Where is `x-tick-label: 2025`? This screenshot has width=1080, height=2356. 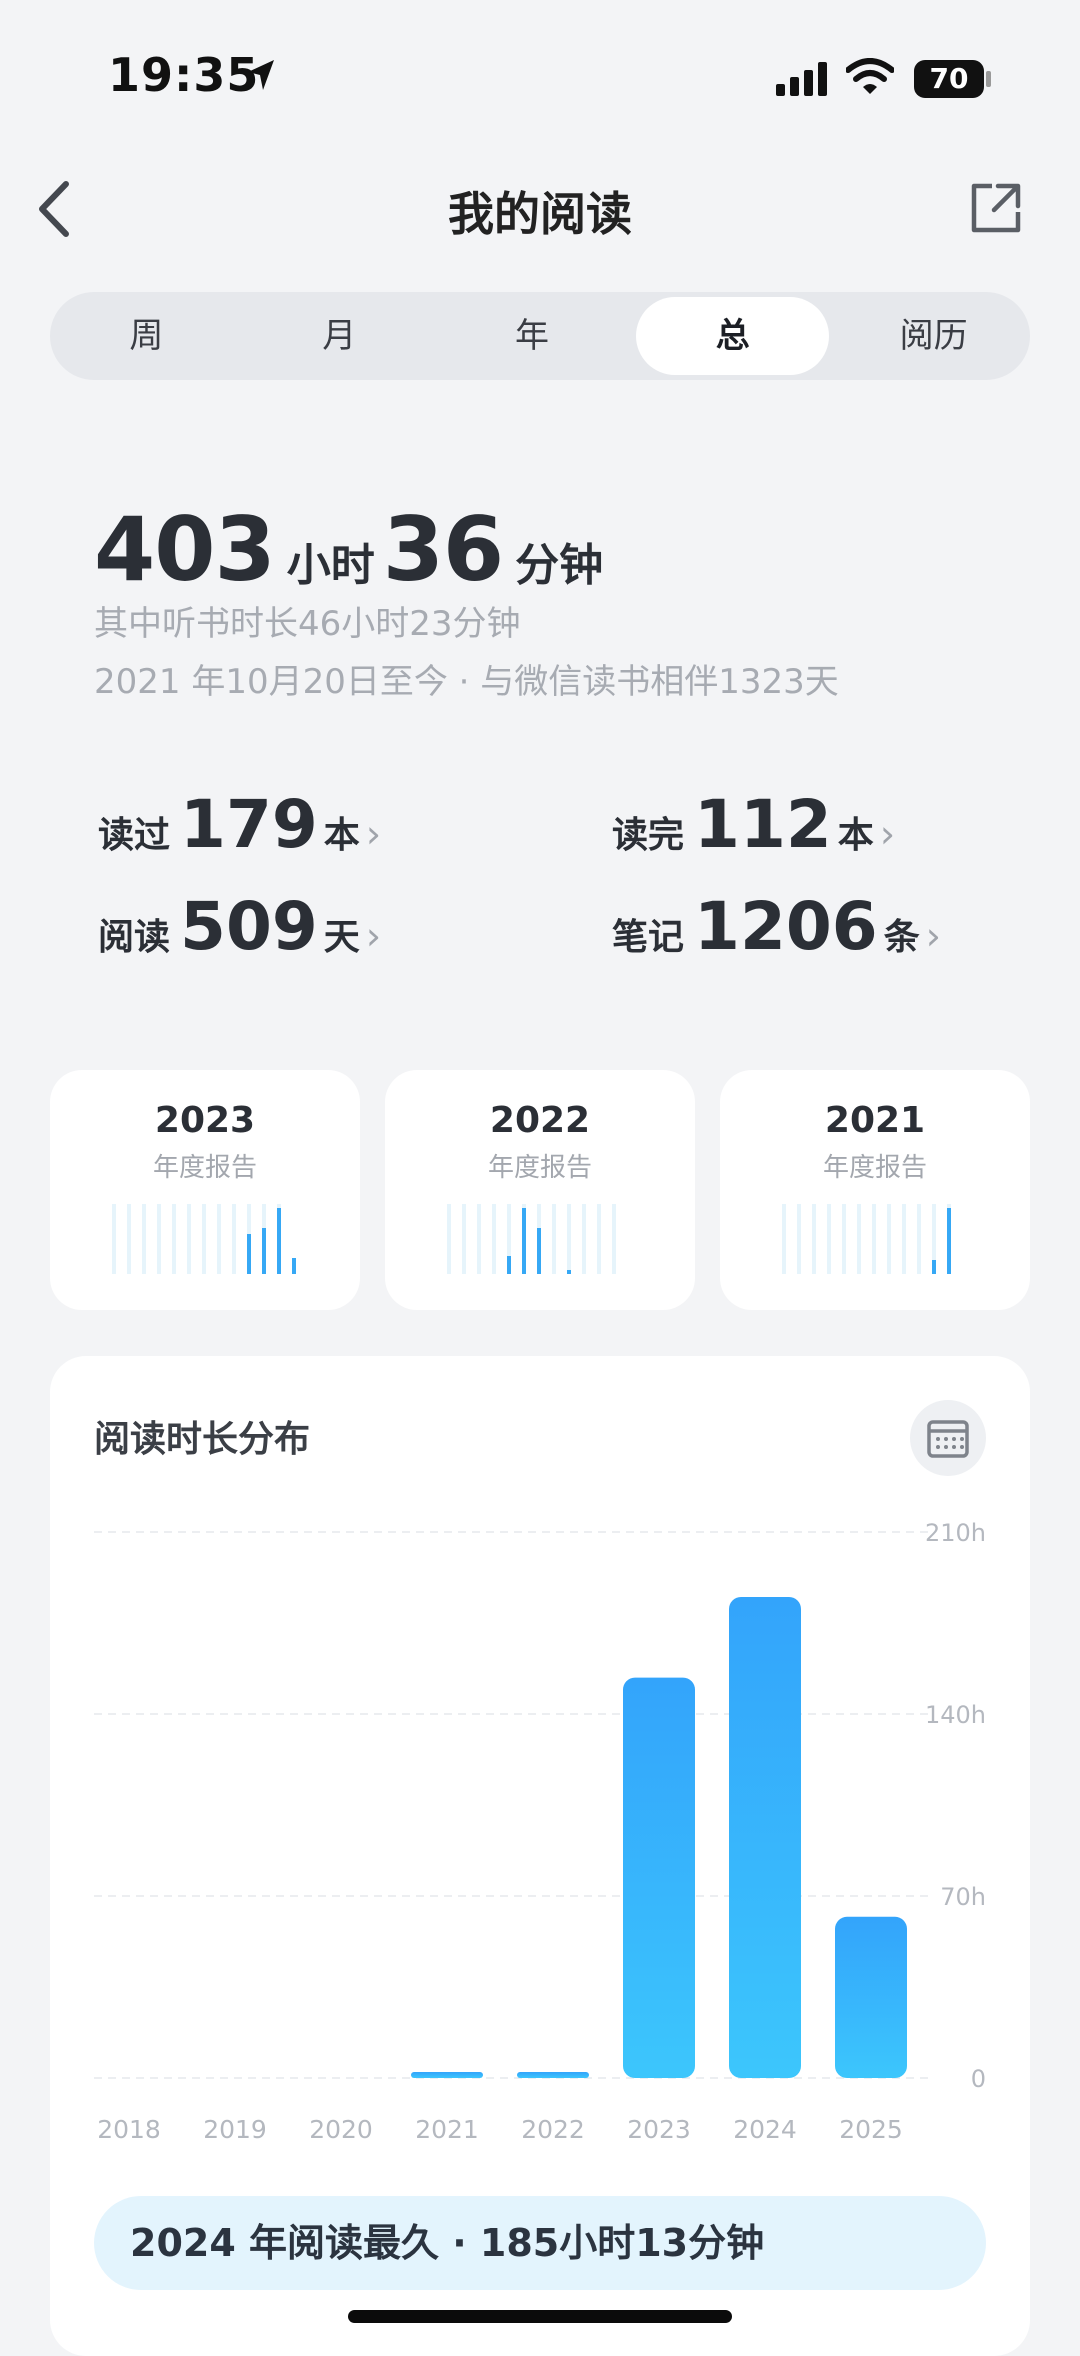 x-tick-label: 2025 is located at coordinates (871, 2129).